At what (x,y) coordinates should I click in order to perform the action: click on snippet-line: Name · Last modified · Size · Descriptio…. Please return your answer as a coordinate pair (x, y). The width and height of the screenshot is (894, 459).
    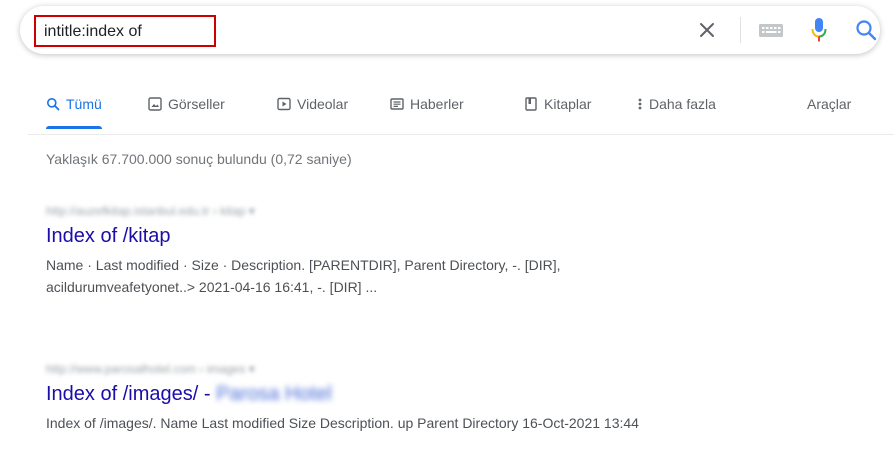
    Looking at the image, I should click on (303, 265).